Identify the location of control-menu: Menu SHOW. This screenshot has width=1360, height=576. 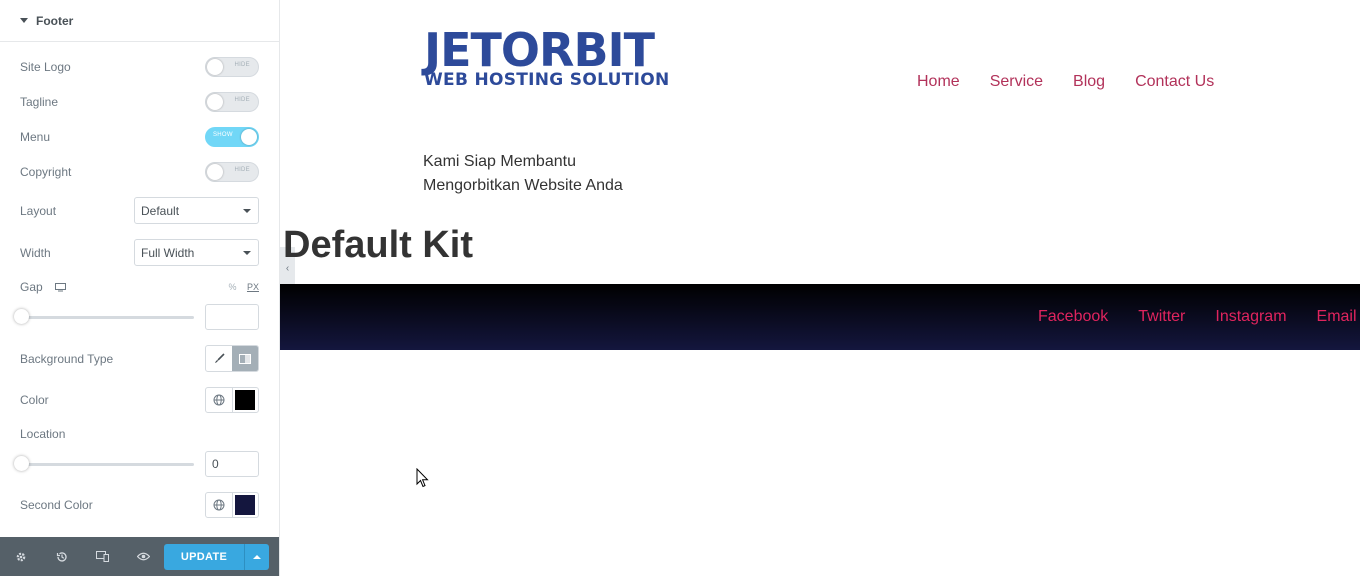
(139, 137).